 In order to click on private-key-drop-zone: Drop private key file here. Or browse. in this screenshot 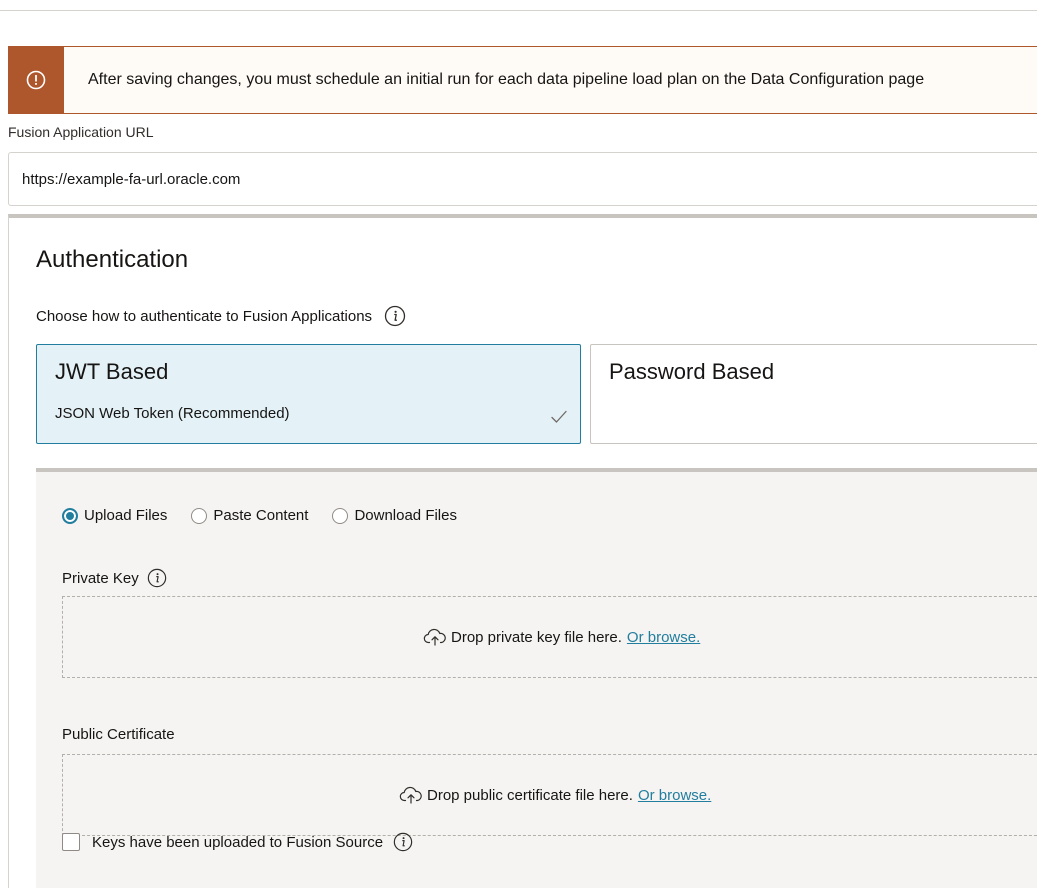, I will do `click(549, 637)`.